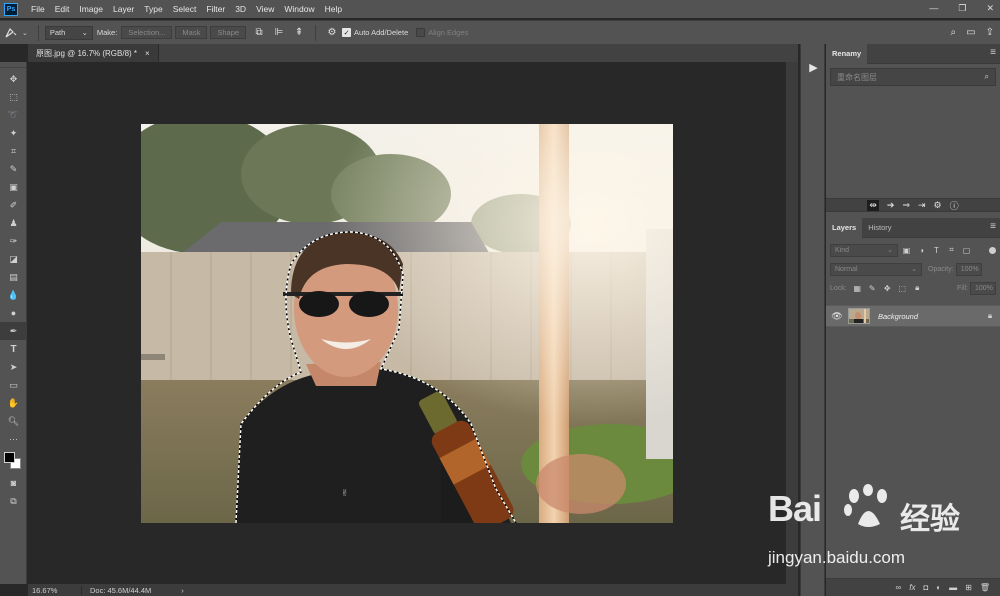  What do you see at coordinates (921, 250) in the screenshot?
I see `adjustment-filter-icon: ◑` at bounding box center [921, 250].